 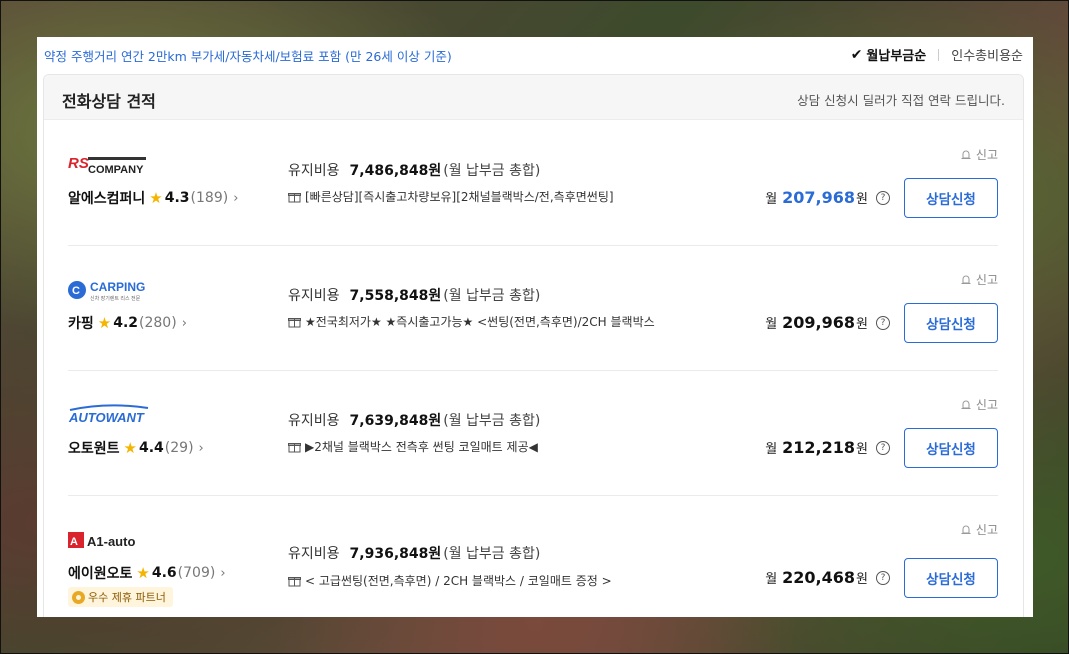 I want to click on partner-badge: 우수 제휴 파트너, so click(x=120, y=597).